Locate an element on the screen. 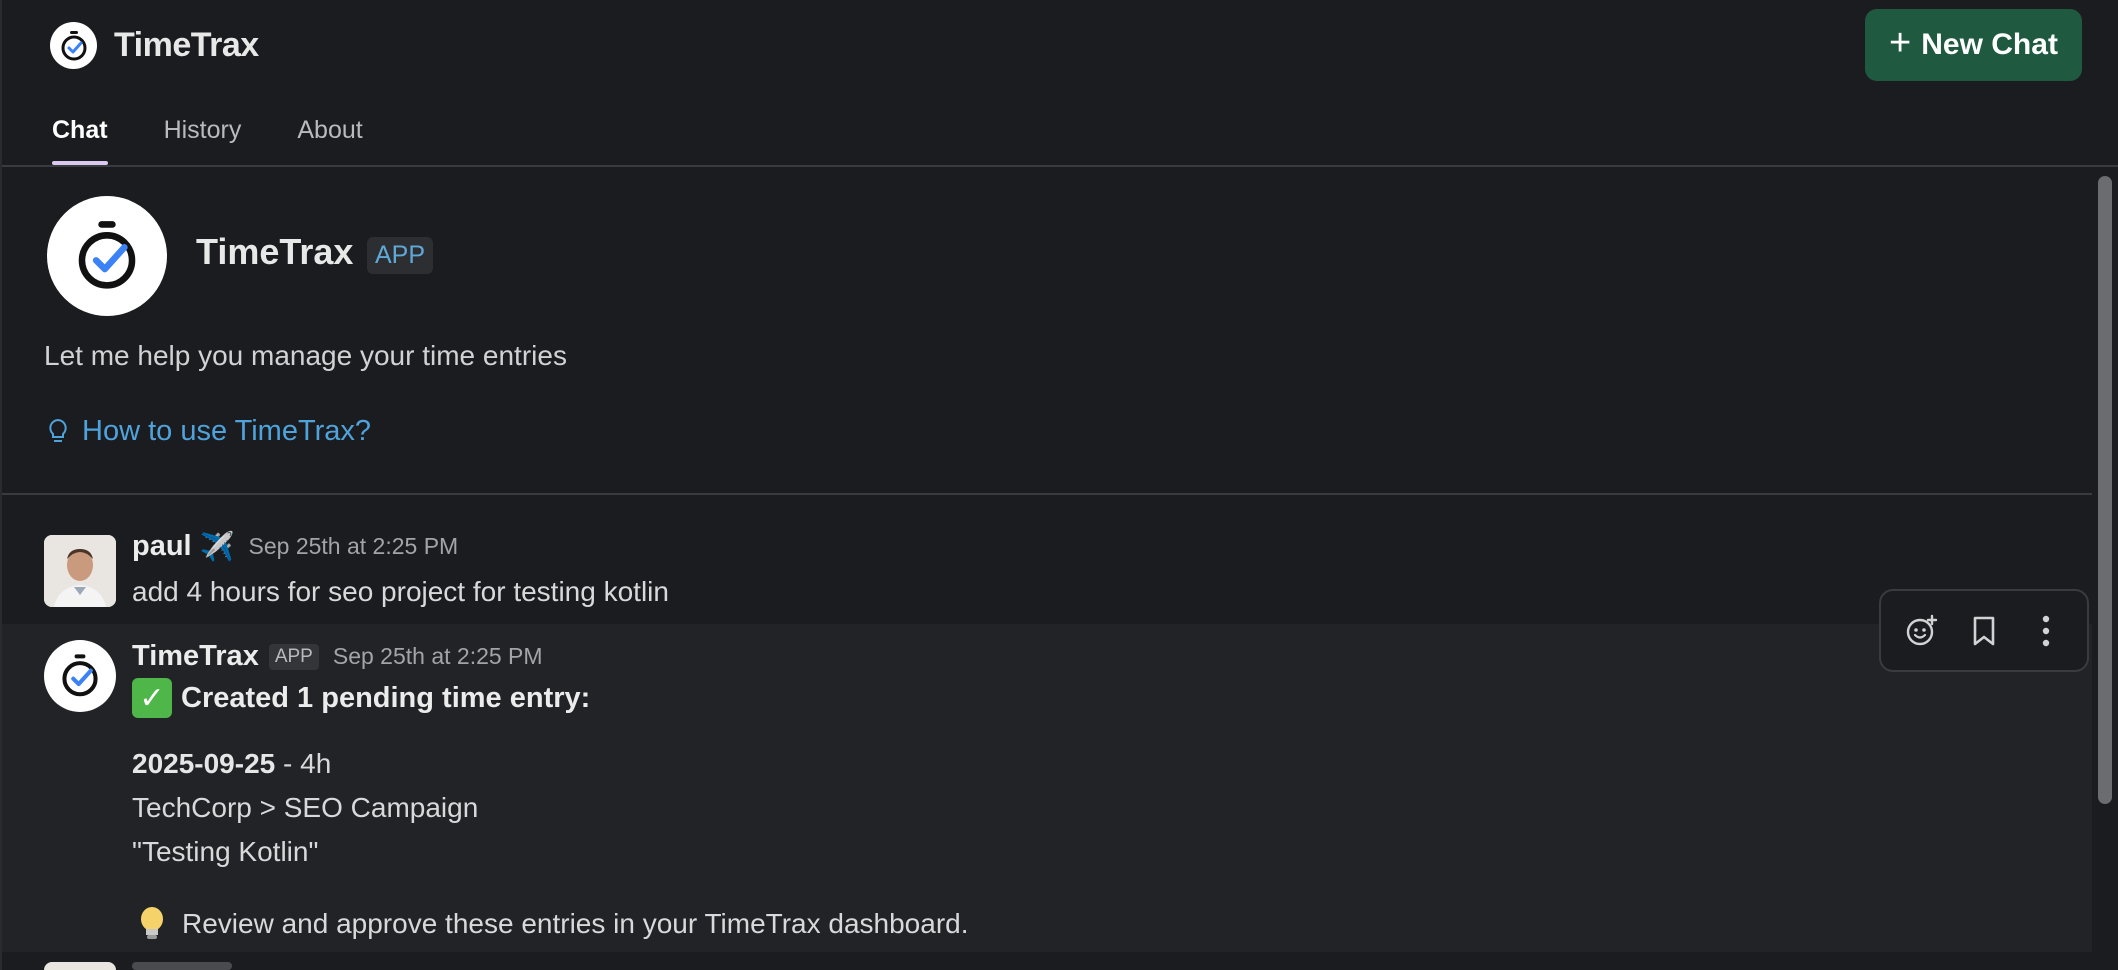 The image size is (2118, 970). more-options-icon is located at coordinates (2046, 631).